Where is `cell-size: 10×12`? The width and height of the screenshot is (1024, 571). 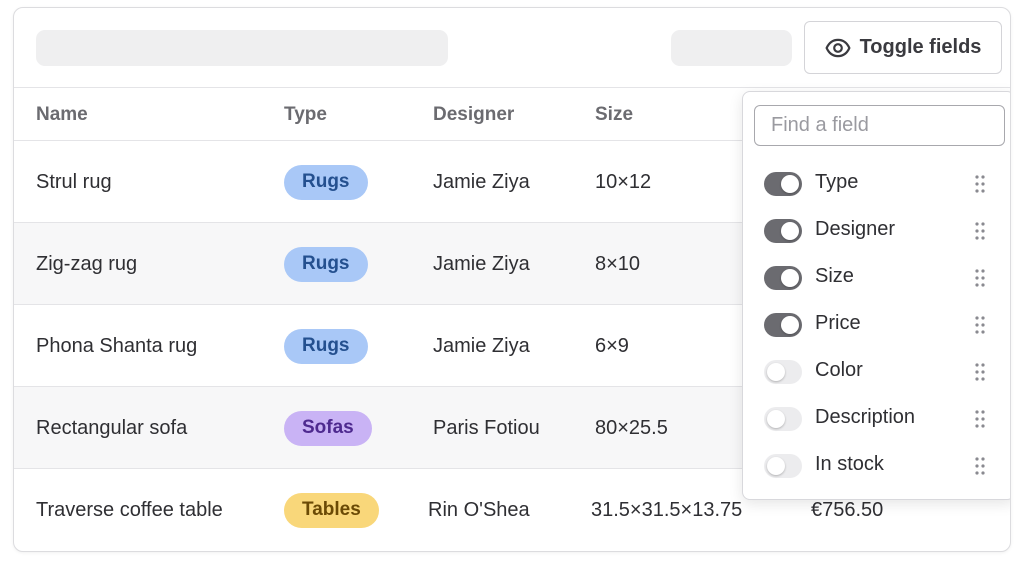 cell-size: 10×12 is located at coordinates (623, 181).